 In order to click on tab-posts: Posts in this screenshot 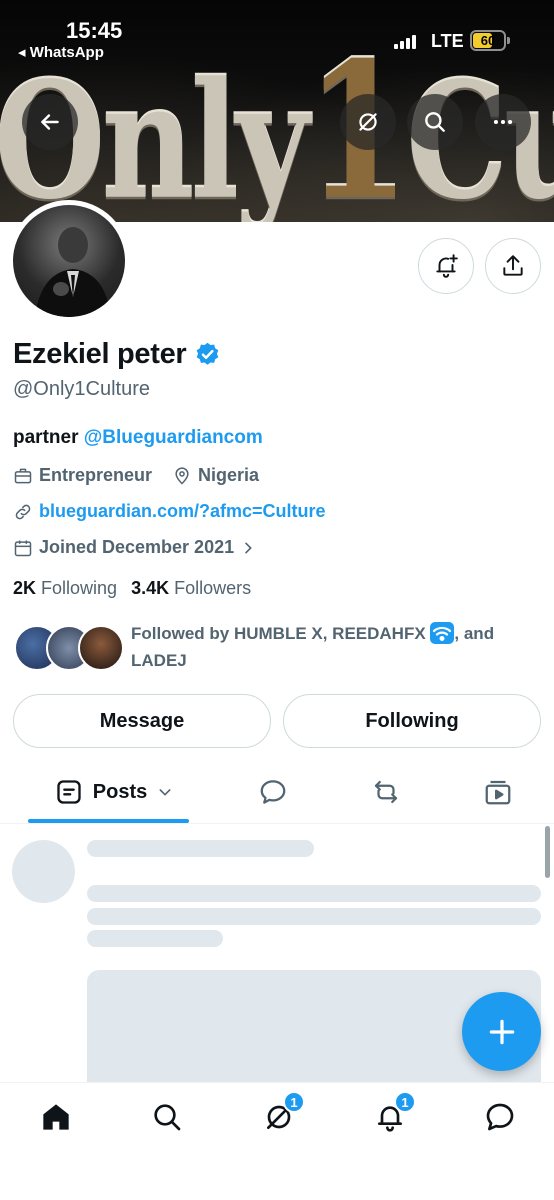, I will do `click(114, 792)`.